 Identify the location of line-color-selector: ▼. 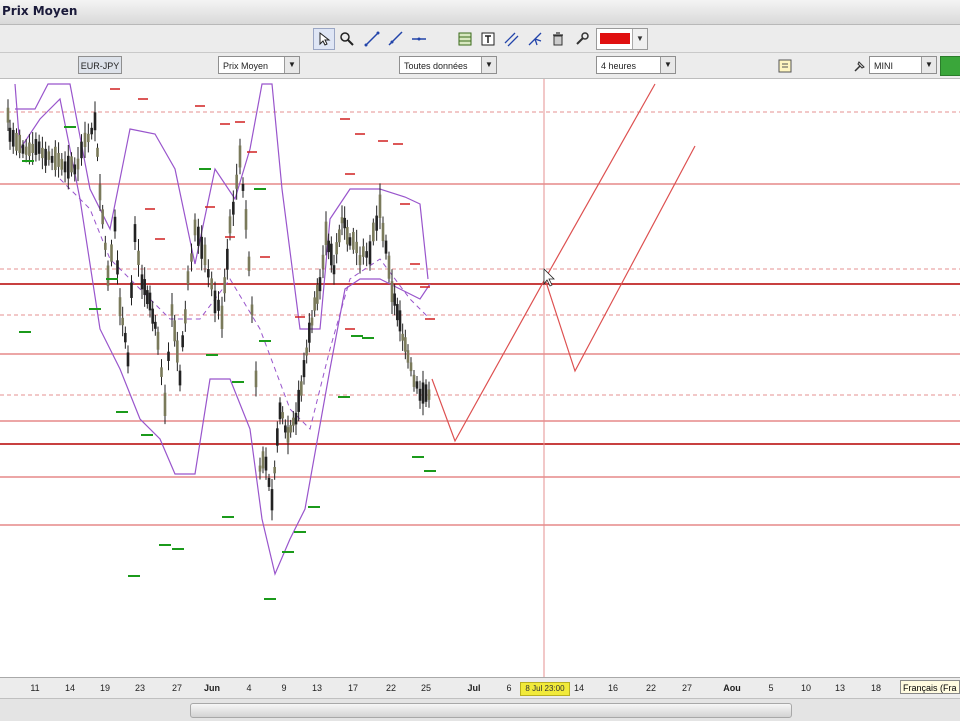
(622, 39).